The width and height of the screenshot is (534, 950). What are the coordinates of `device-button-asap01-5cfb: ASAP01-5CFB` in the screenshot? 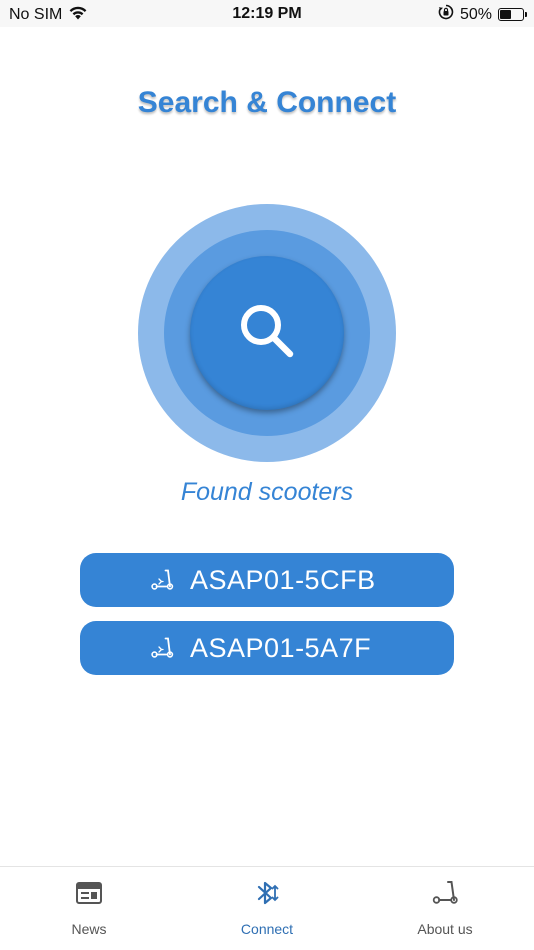 It's located at (267, 580).